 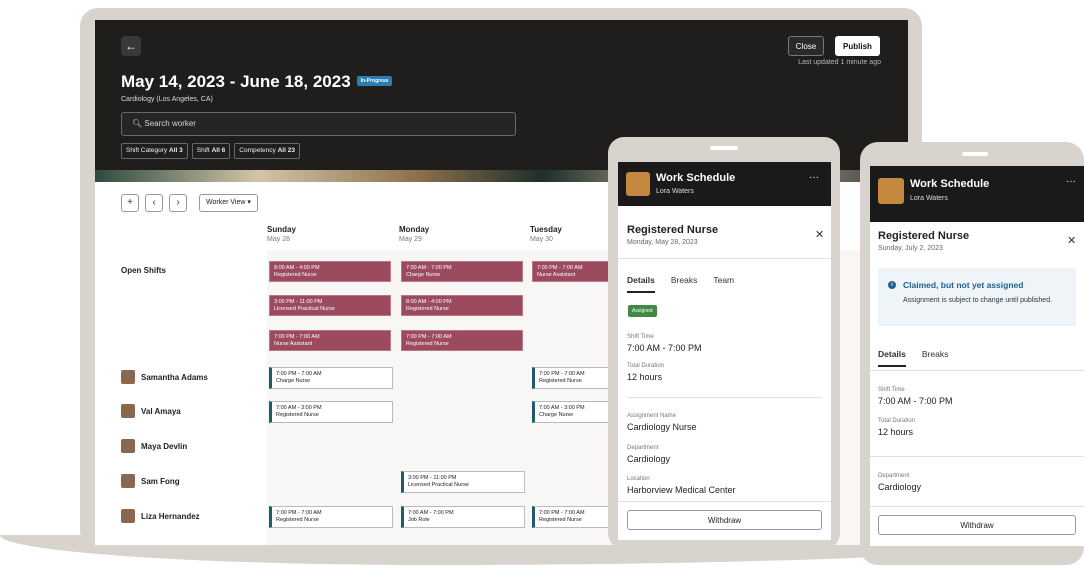 What do you see at coordinates (299, 408) in the screenshot?
I see `shift-time: 7:00 AM - 3:00 PM` at bounding box center [299, 408].